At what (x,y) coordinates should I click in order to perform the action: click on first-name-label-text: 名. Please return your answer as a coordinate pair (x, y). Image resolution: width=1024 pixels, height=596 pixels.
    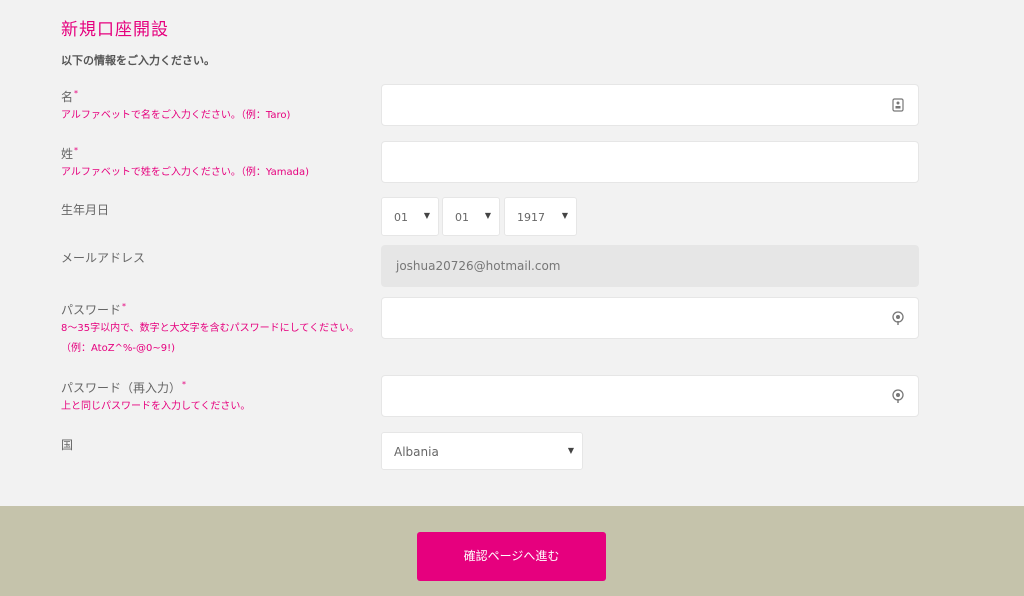
    Looking at the image, I should click on (67, 97).